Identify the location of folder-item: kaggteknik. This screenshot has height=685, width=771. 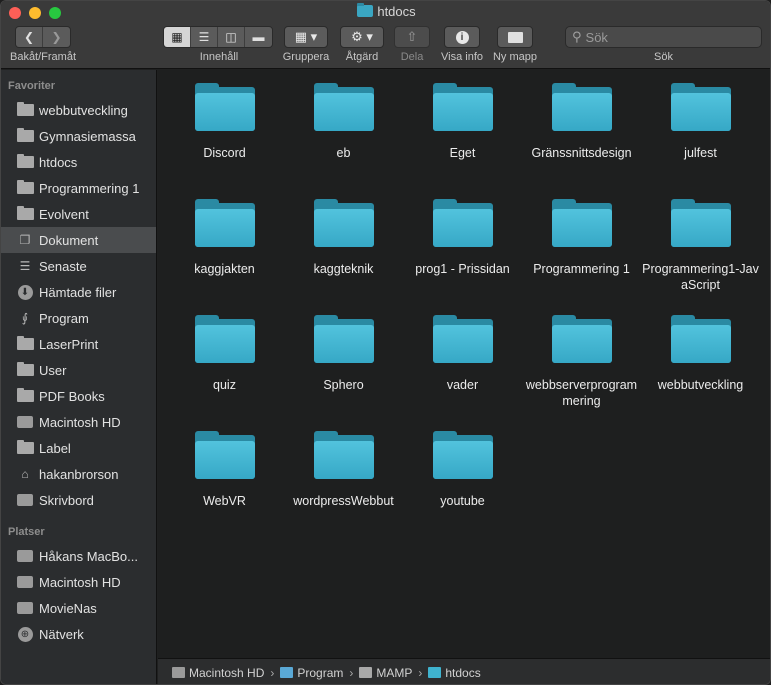
(343, 238).